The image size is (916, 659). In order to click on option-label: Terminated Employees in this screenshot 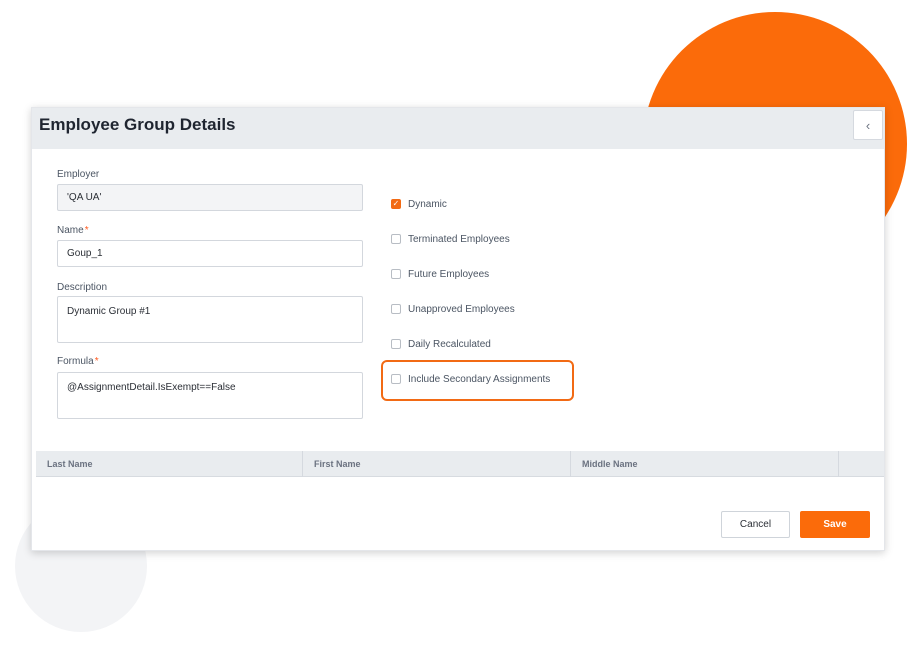, I will do `click(459, 239)`.